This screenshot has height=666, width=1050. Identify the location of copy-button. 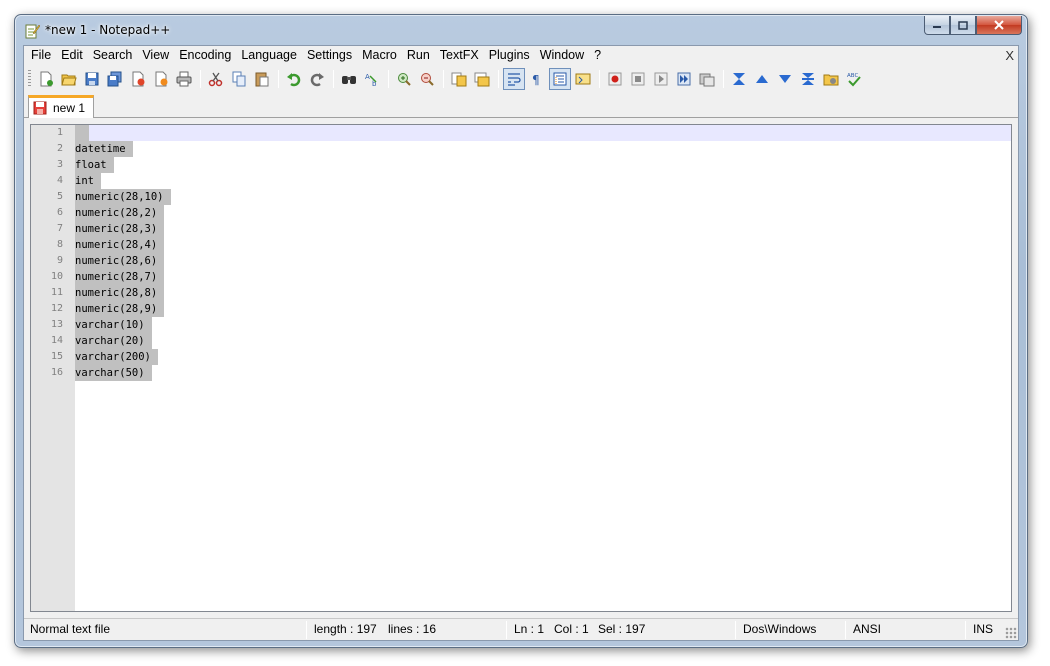
(239, 79).